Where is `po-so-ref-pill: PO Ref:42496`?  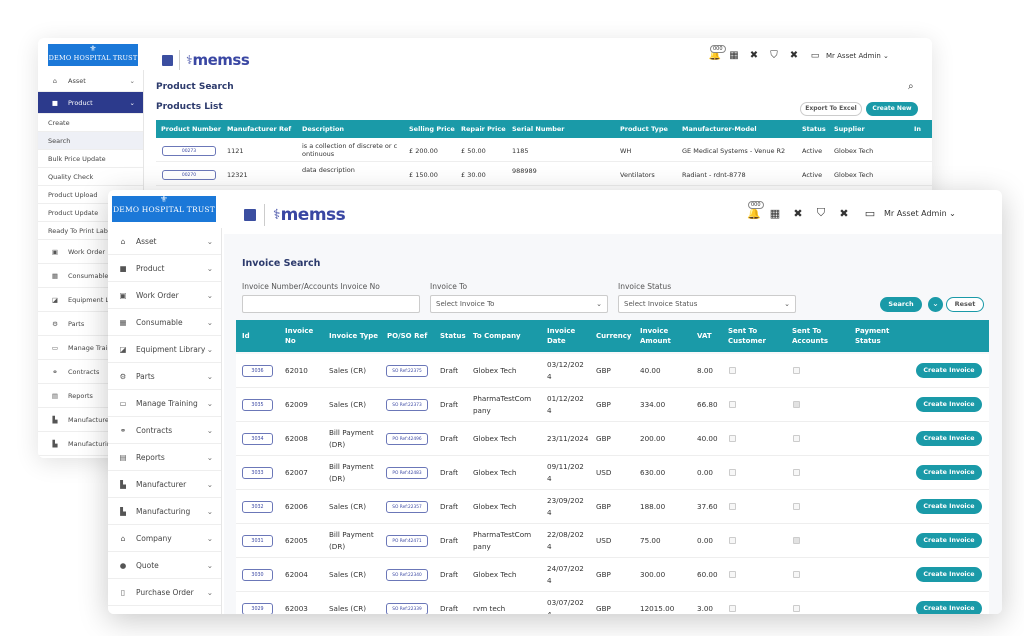 po-so-ref-pill: PO Ref:42496 is located at coordinates (407, 438).